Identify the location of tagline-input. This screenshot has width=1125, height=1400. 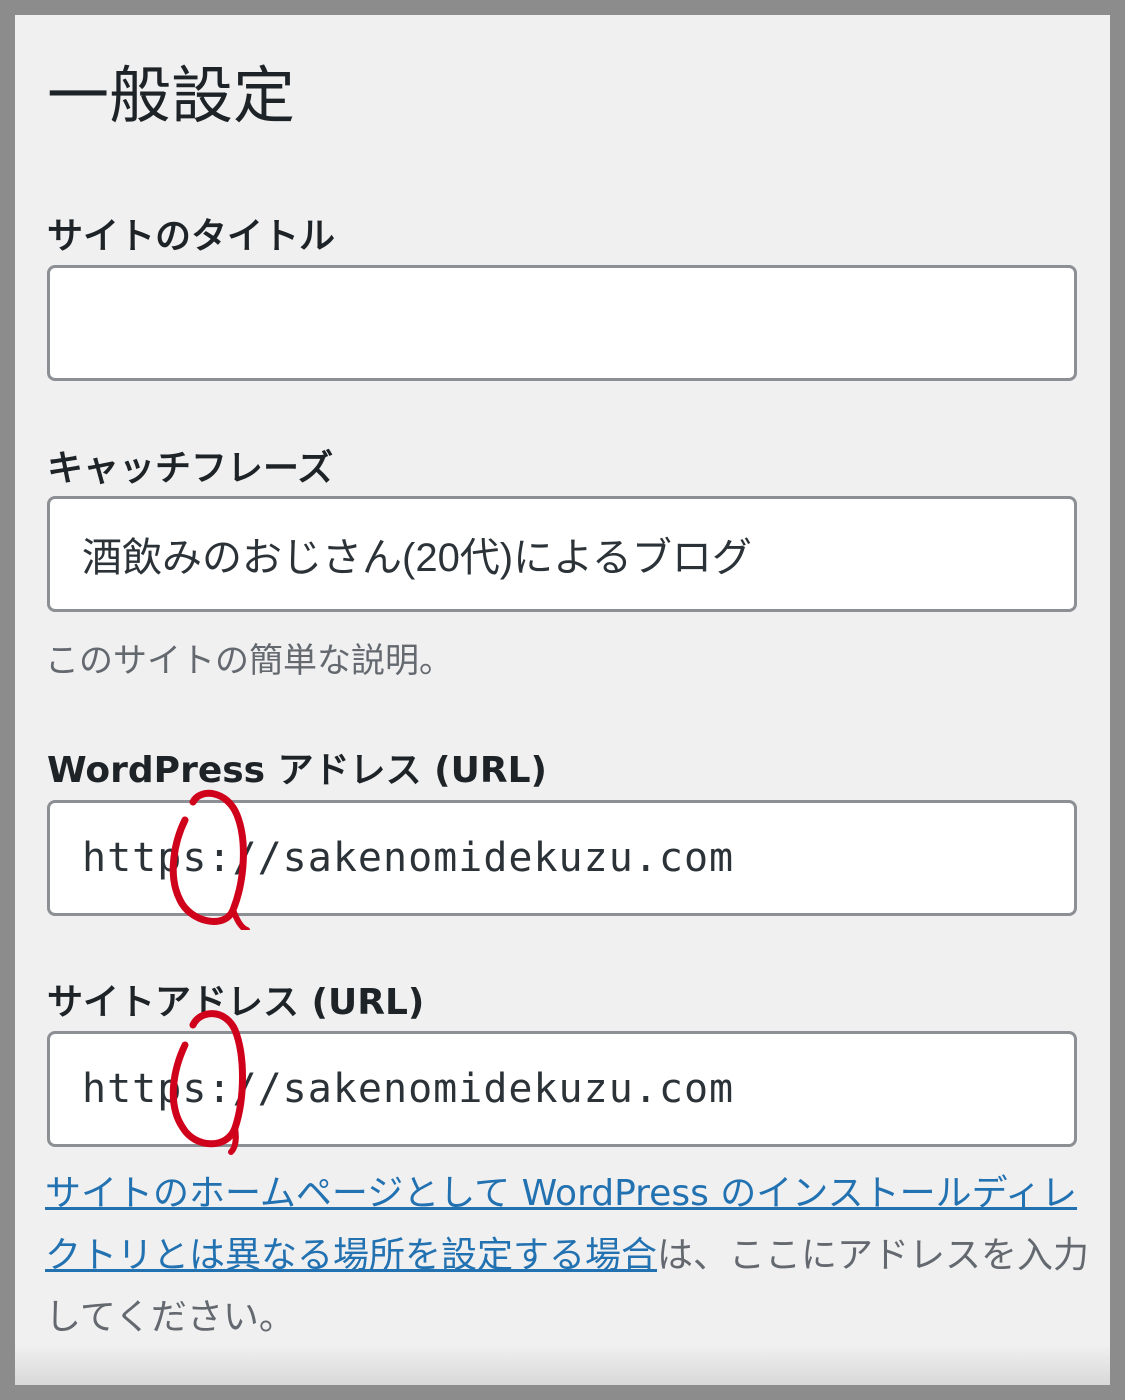
(562, 554).